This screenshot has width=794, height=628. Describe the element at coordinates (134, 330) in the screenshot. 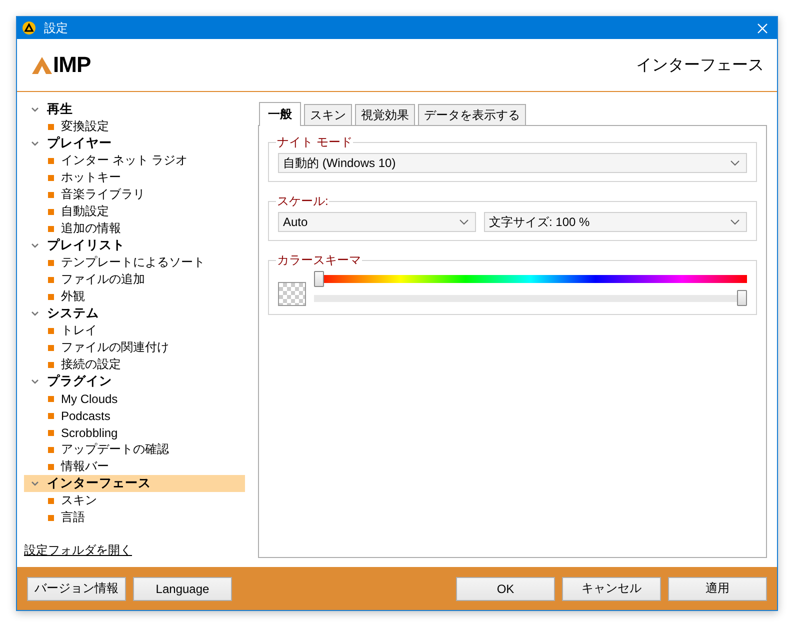

I see `tree-item: トレイ` at that location.